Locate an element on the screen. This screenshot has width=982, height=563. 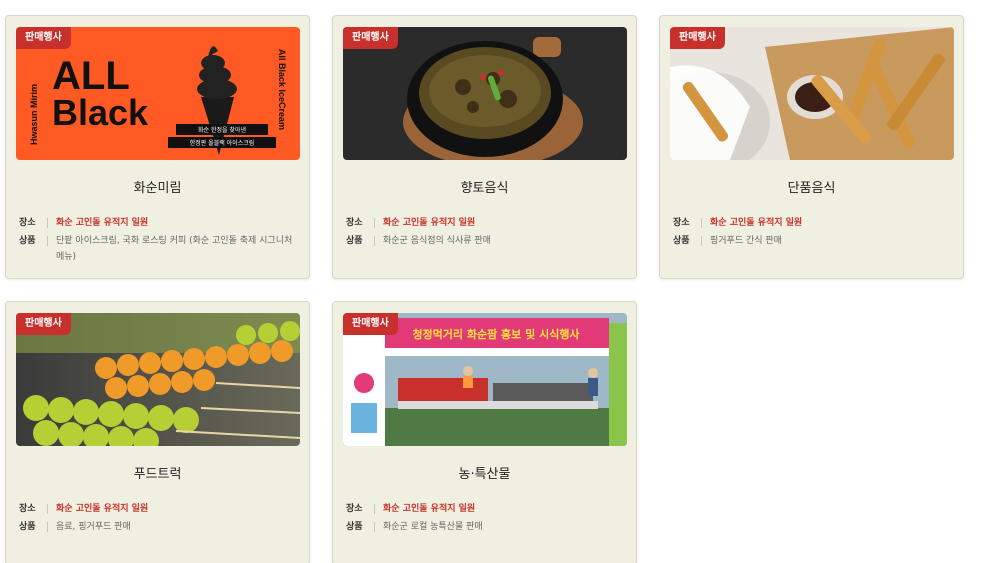
card-image-skewers: 판매행사 is located at coordinates (158, 379).